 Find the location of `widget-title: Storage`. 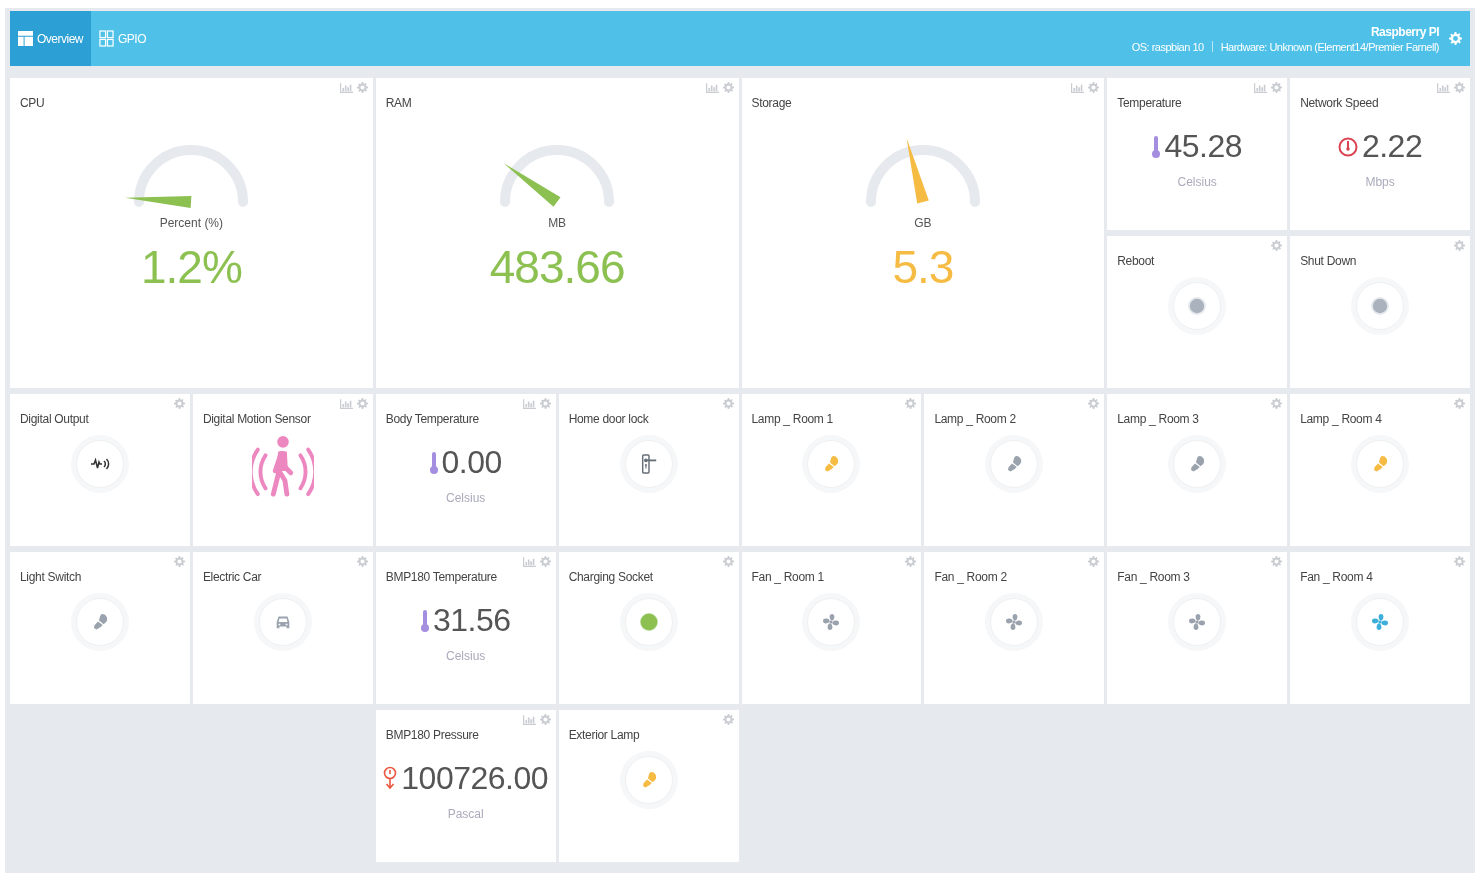

widget-title: Storage is located at coordinates (771, 103).